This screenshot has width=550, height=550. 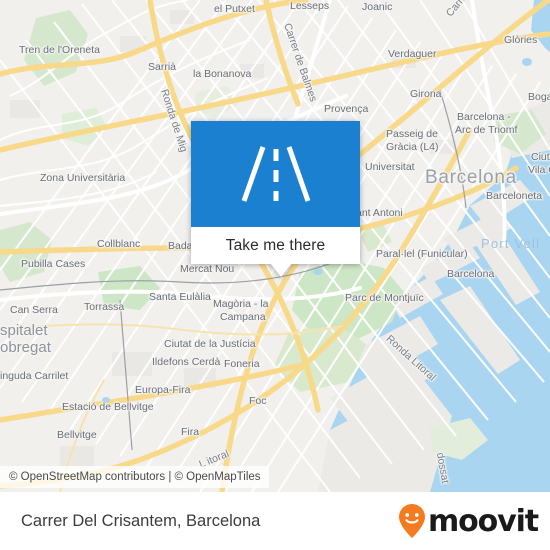 What do you see at coordinates (275, 245) in the screenshot?
I see `take-me-there-label: Take me there` at bounding box center [275, 245].